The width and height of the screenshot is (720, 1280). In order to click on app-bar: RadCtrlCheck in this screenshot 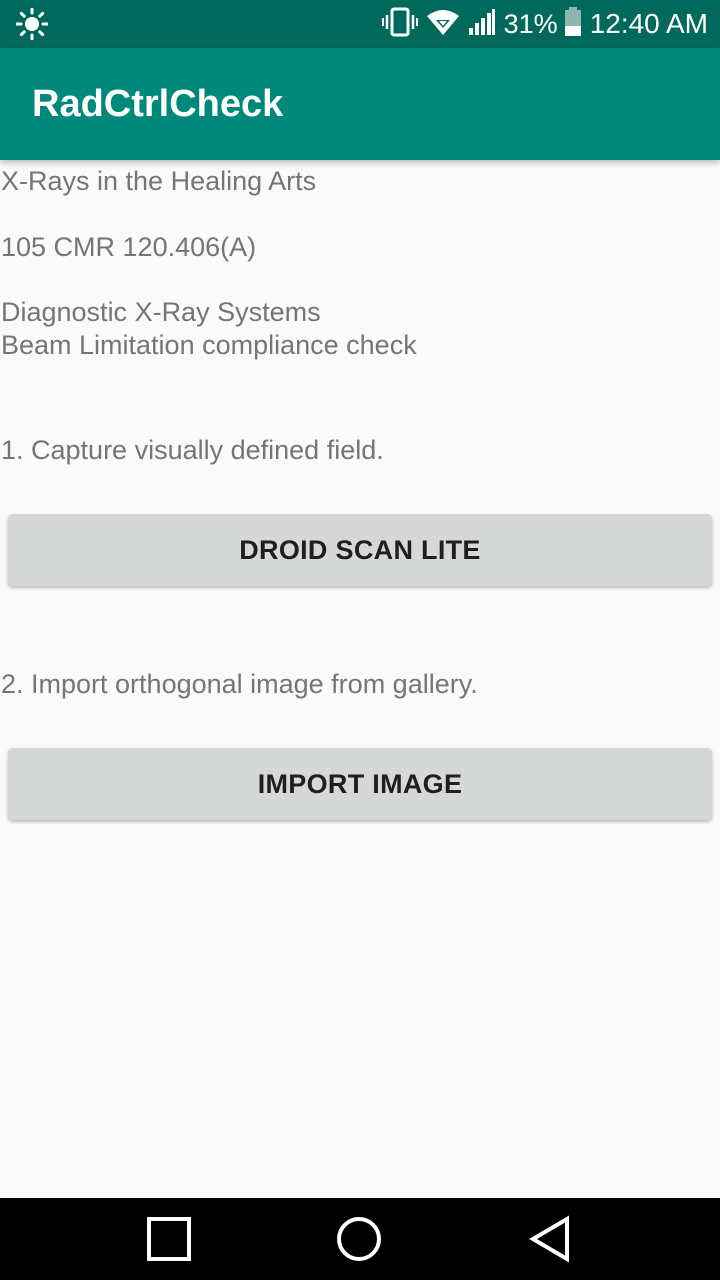, I will do `click(360, 104)`.